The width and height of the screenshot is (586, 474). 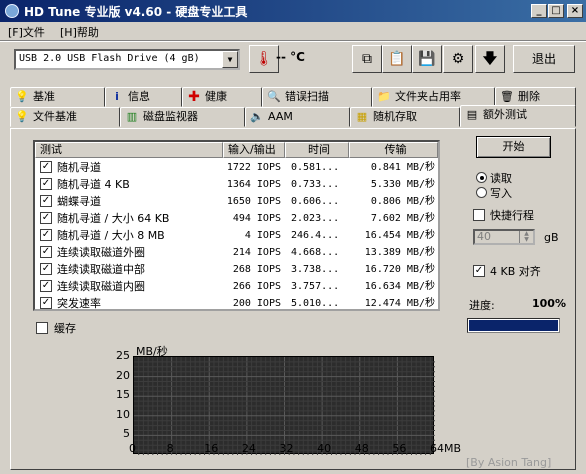 I want to click on tab-info: i 信息, so click(x=143, y=97).